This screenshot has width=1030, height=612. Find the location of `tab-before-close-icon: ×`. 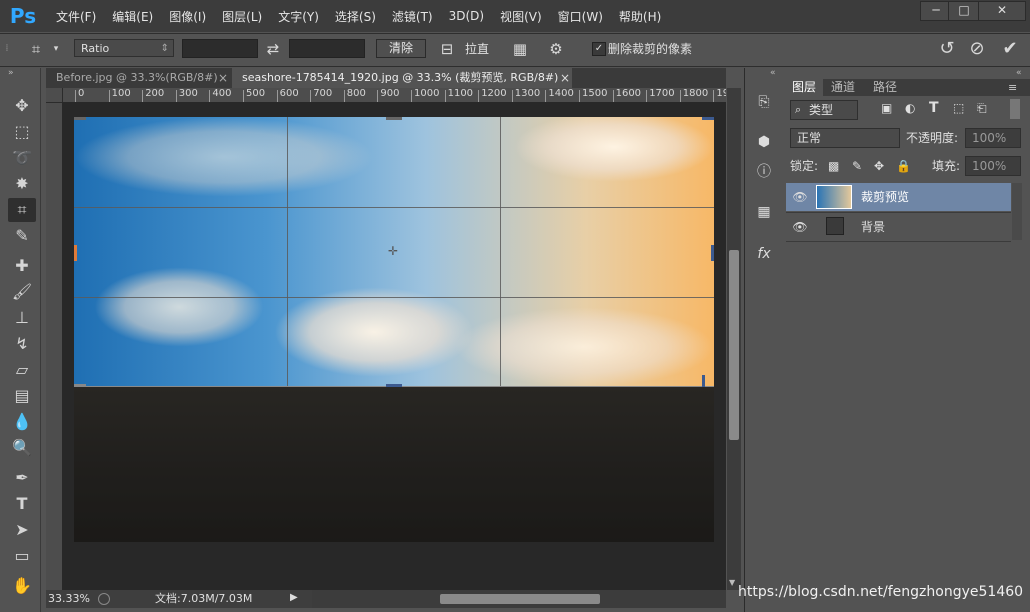

tab-before-close-icon: × is located at coordinates (223, 78).